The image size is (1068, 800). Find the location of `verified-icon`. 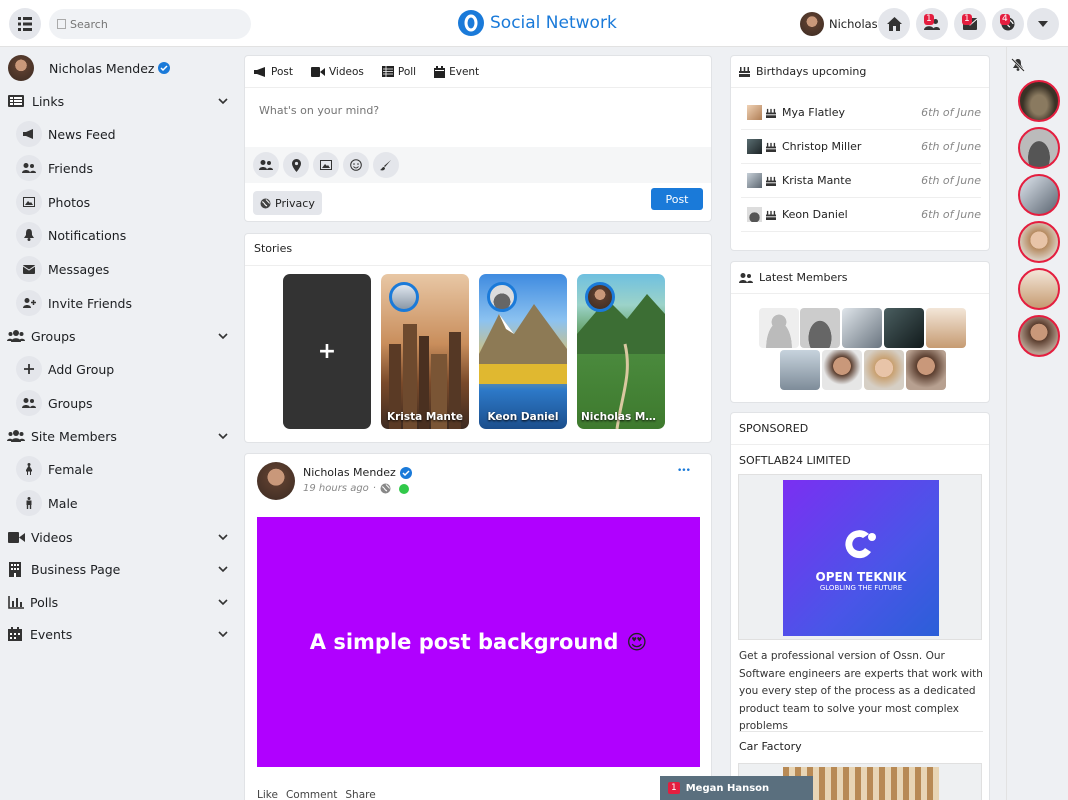

verified-icon is located at coordinates (405, 472).